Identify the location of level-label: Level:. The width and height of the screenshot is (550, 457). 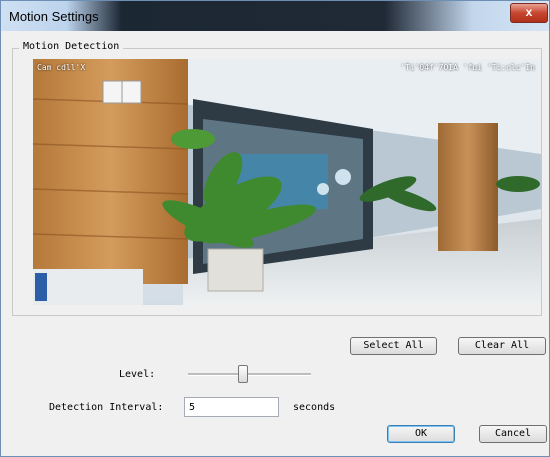
(137, 374).